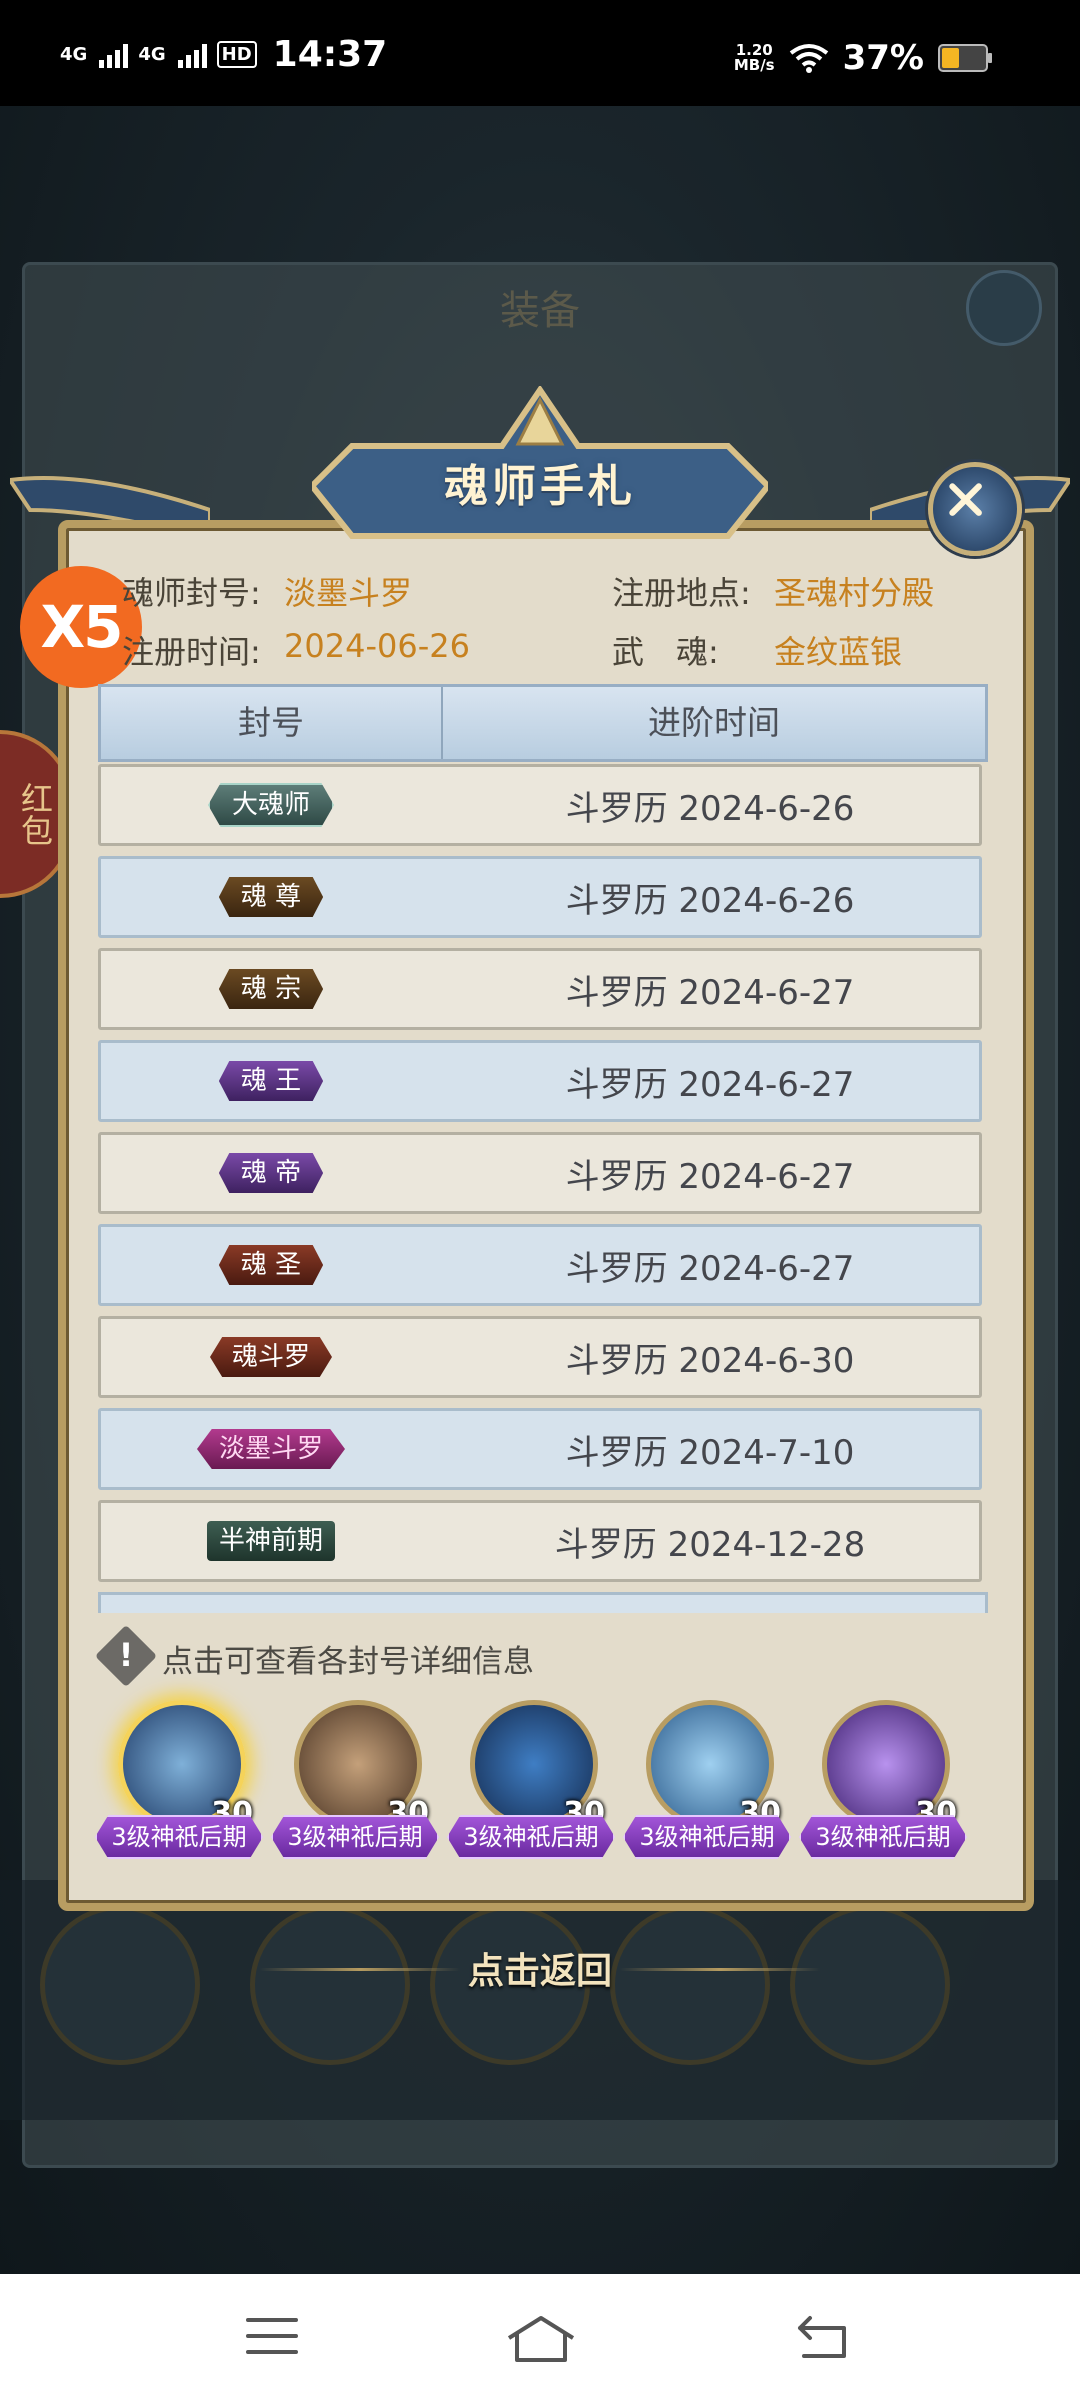 The image size is (1080, 2400). Describe the element at coordinates (965, 58) in the screenshot. I see `battery-icon` at that location.